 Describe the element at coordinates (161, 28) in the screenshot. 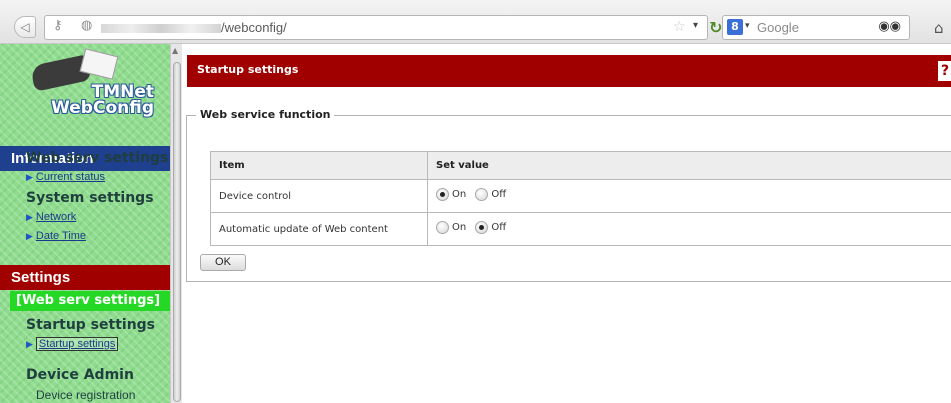

I see `url-redacted-host` at that location.